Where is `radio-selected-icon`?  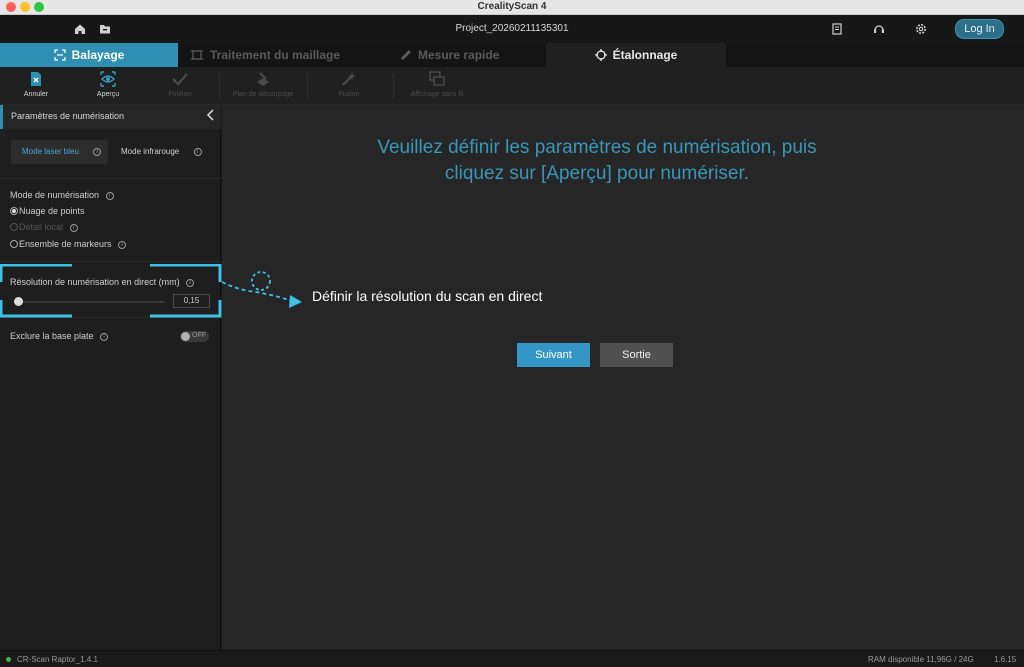 radio-selected-icon is located at coordinates (14, 211).